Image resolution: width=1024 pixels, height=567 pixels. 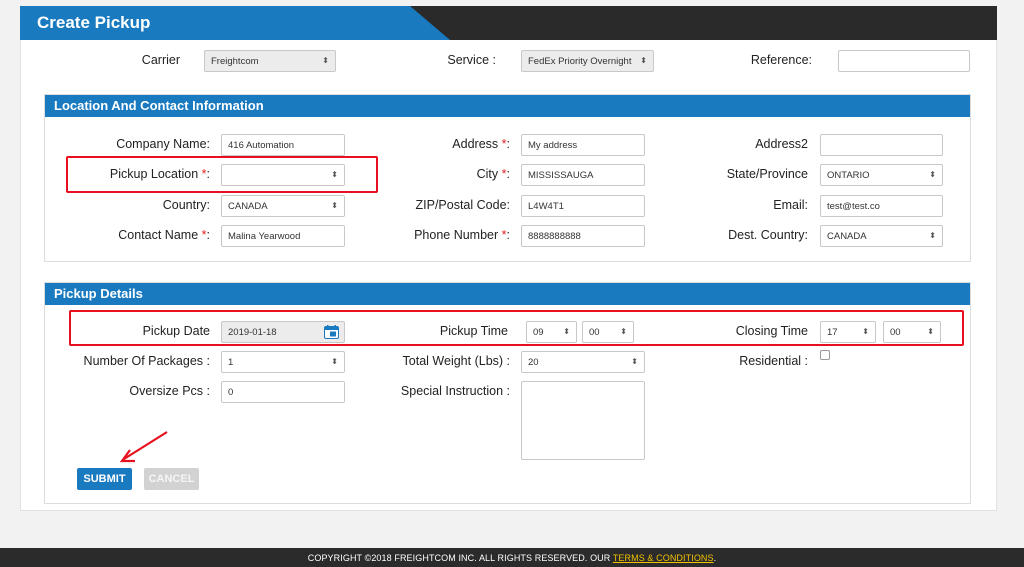 I want to click on oversize-label: Oversize Pcs :, so click(x=169, y=391).